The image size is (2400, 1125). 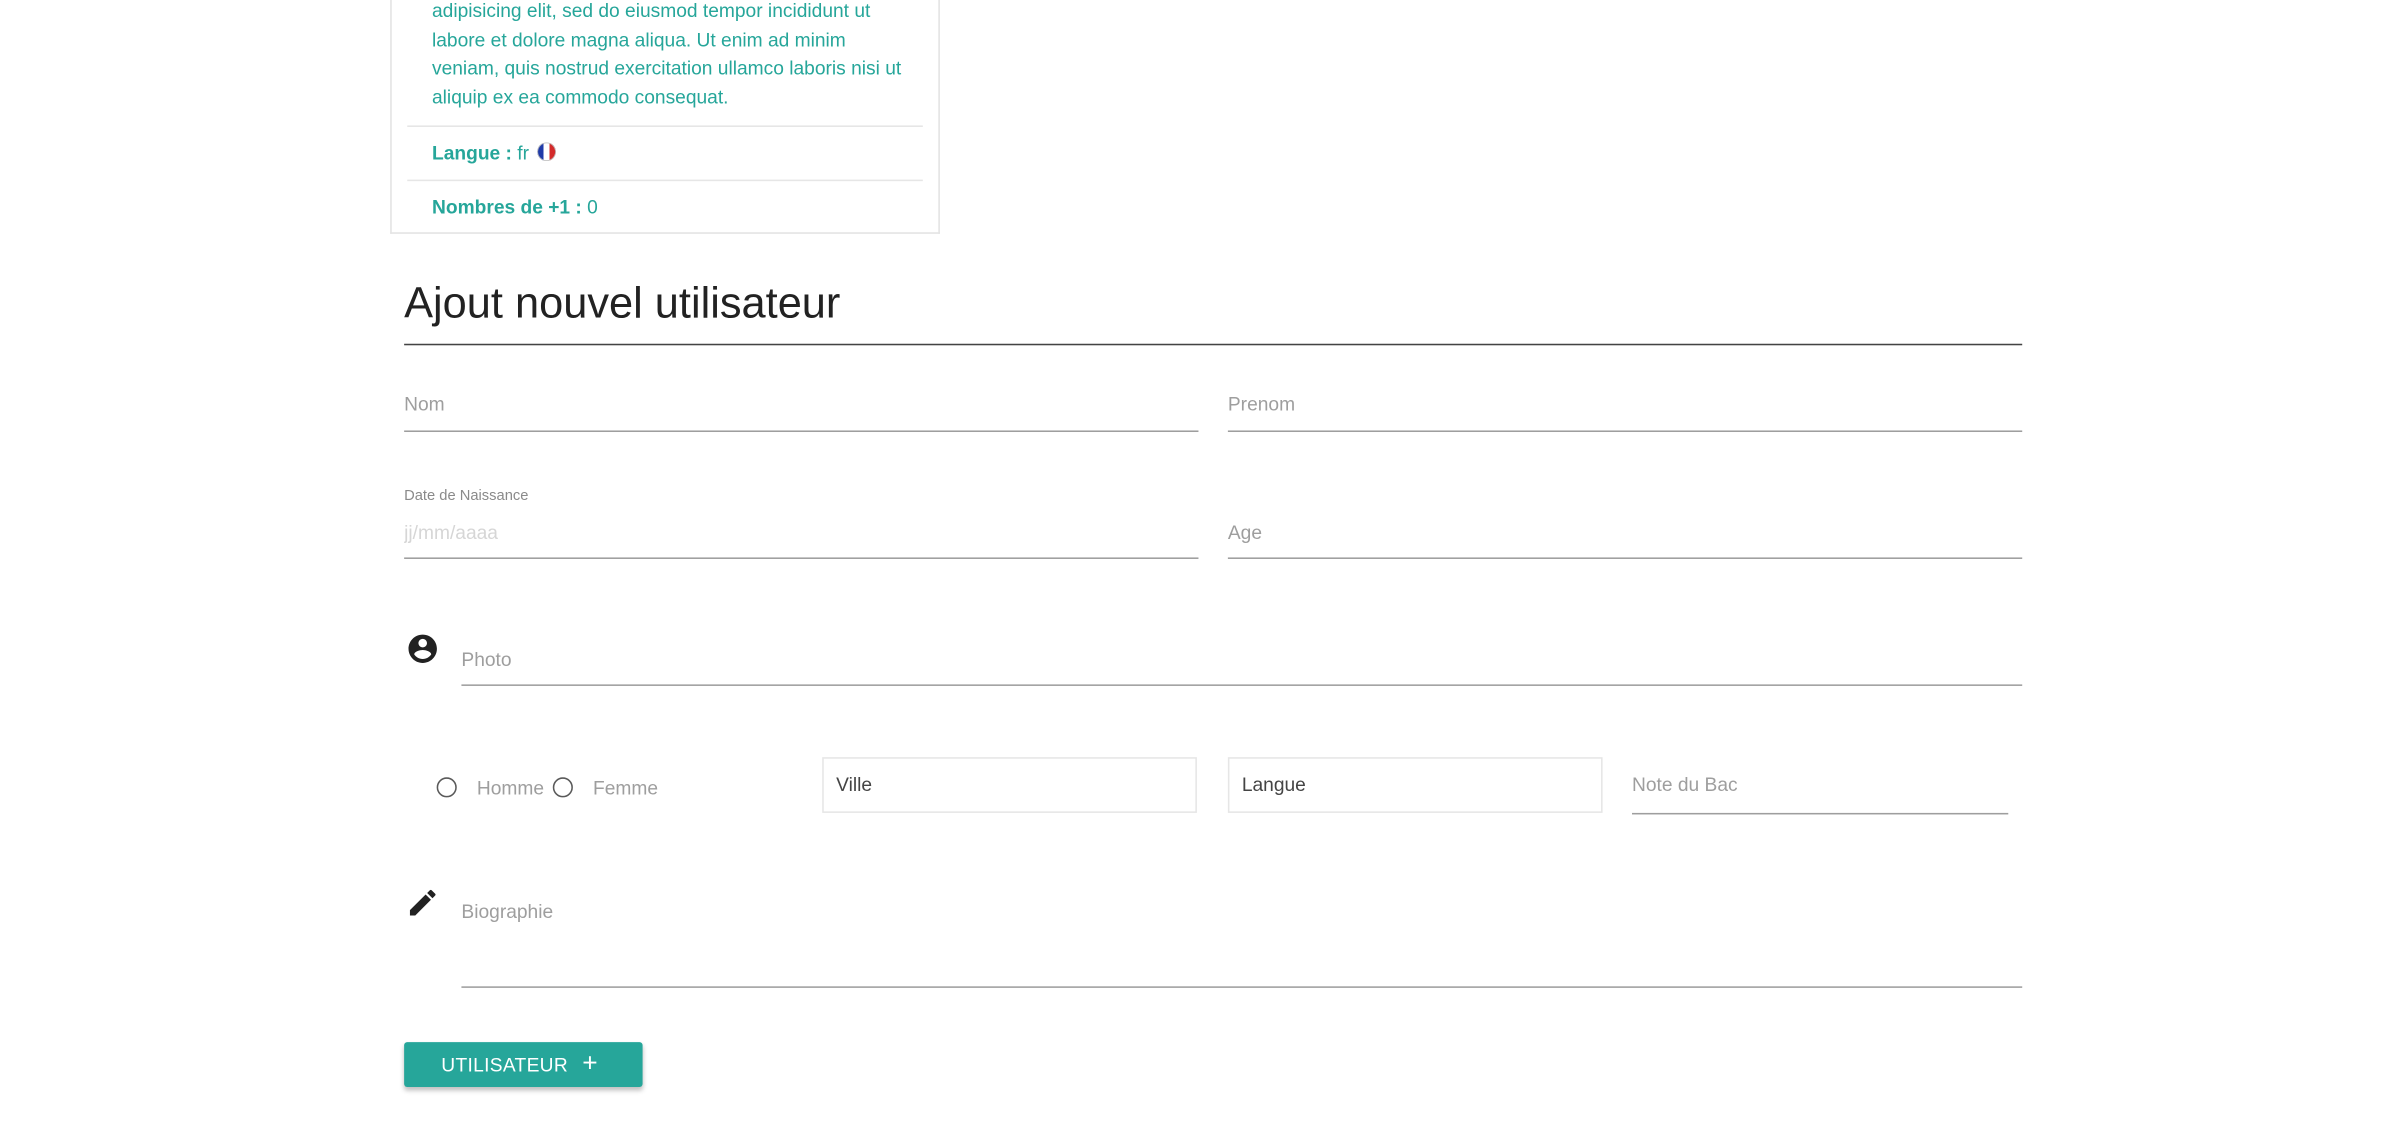 What do you see at coordinates (1820, 786) in the screenshot?
I see `note-bac-field: Note du Bac` at bounding box center [1820, 786].